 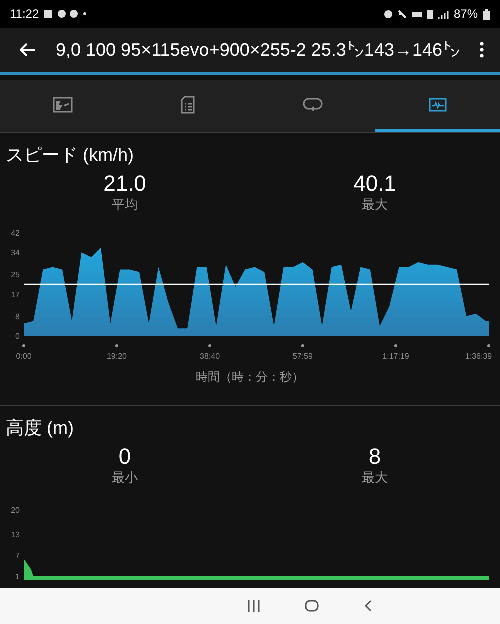 What do you see at coordinates (429, 14) in the screenshot?
I see `network-icon` at bounding box center [429, 14].